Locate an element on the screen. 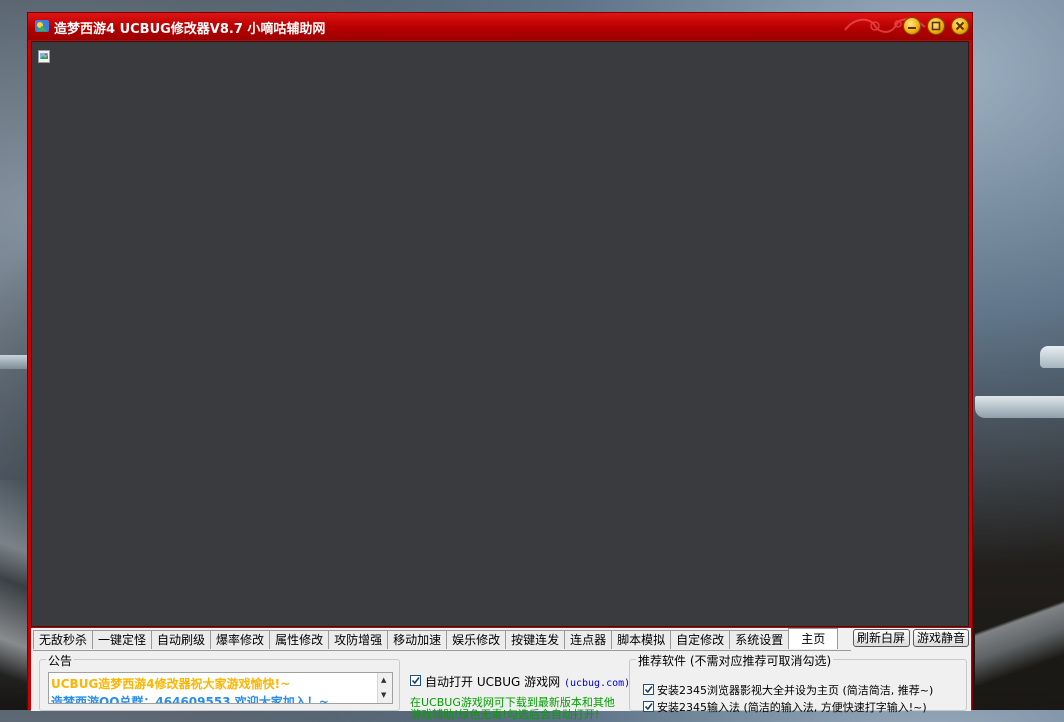 This screenshot has width=1064, height=722. install-browser-label: 安装2345浏览器影视大全并设为主页 (简洁简洁, 推荐~) is located at coordinates (795, 690).